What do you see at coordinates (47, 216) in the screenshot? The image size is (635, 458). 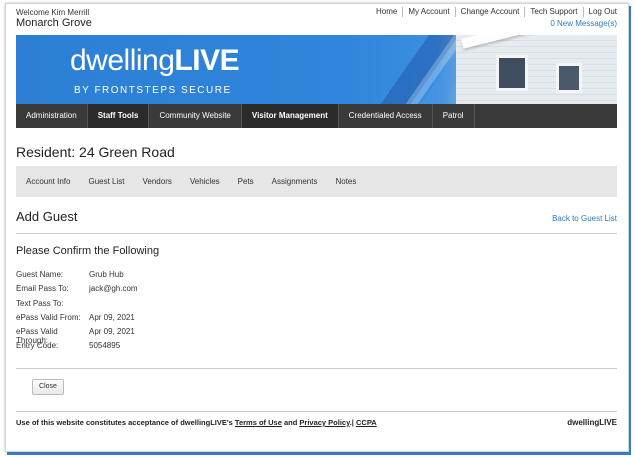 I see `page-title: Add Guest` at bounding box center [47, 216].